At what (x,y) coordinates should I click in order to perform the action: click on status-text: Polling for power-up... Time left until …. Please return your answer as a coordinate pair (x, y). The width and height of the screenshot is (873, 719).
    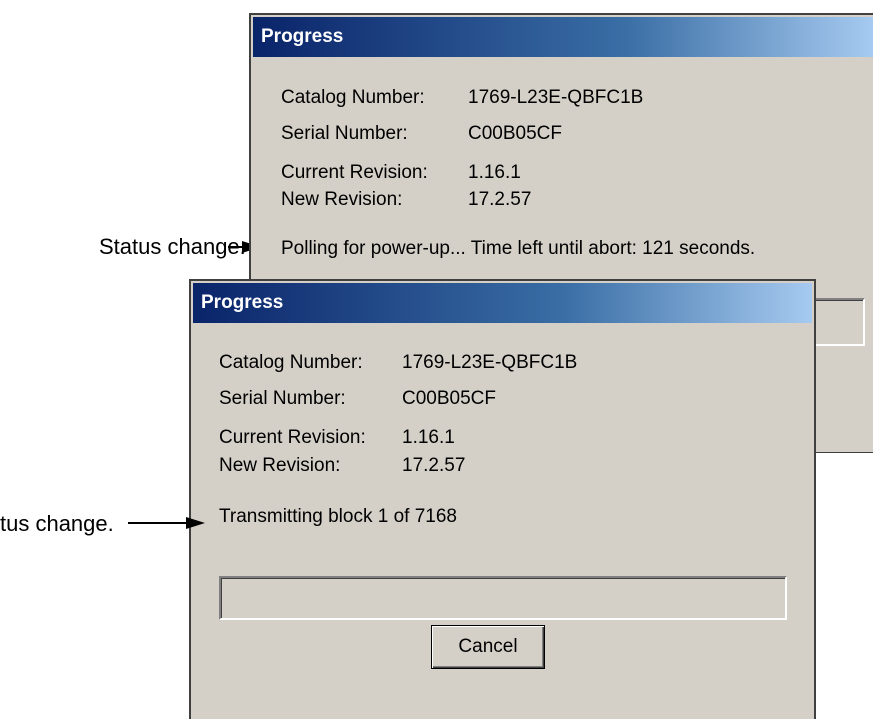
    Looking at the image, I should click on (518, 248).